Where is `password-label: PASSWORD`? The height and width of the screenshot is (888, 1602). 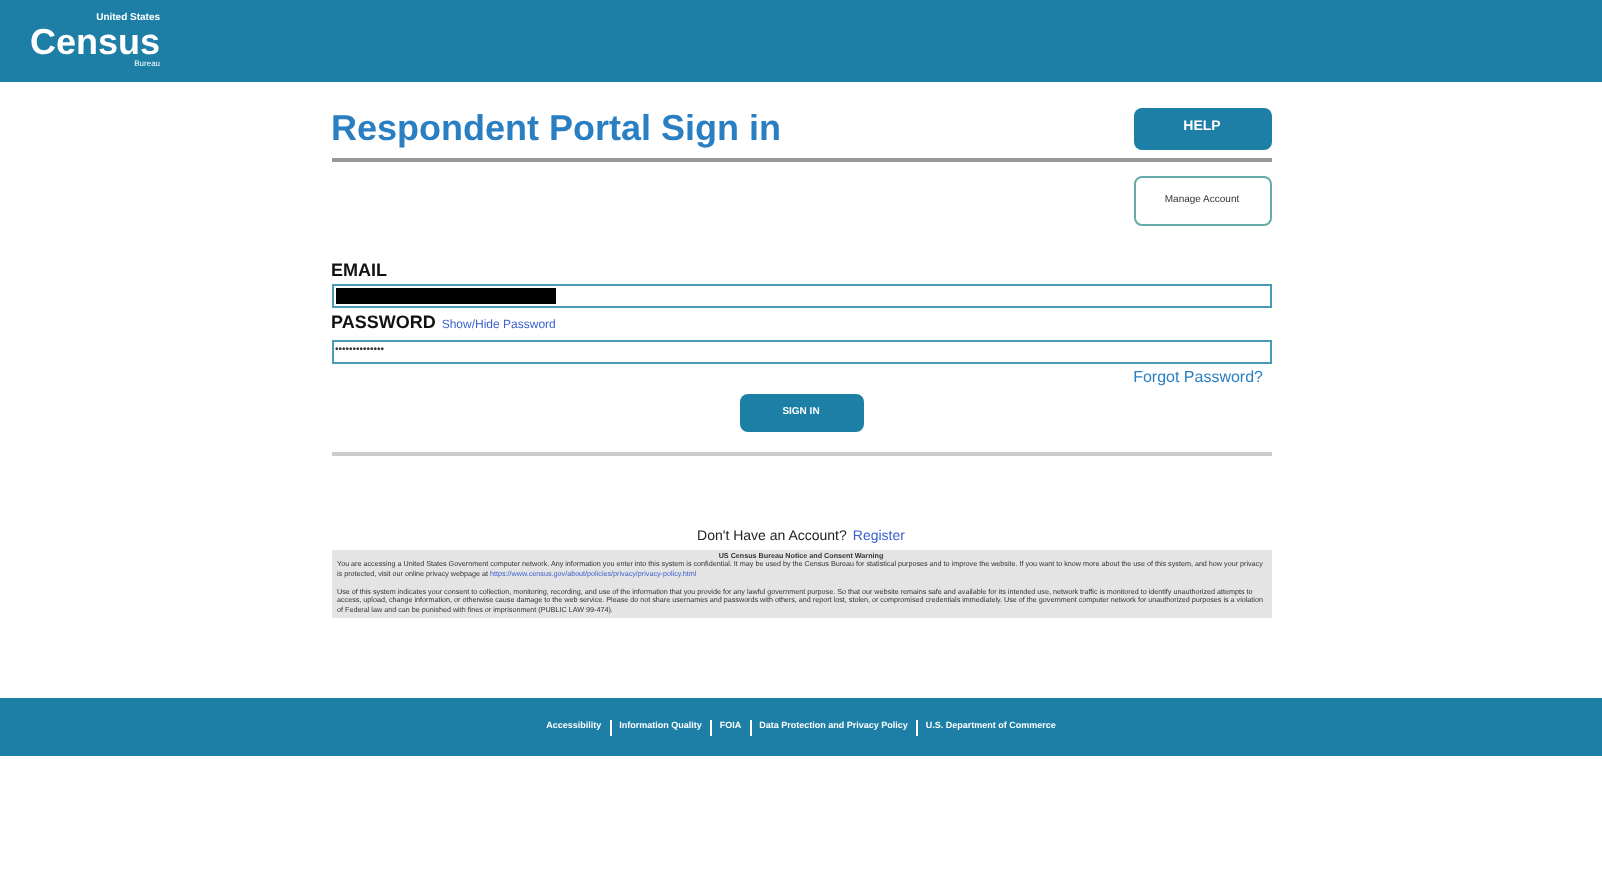
password-label: PASSWORD is located at coordinates (383, 323).